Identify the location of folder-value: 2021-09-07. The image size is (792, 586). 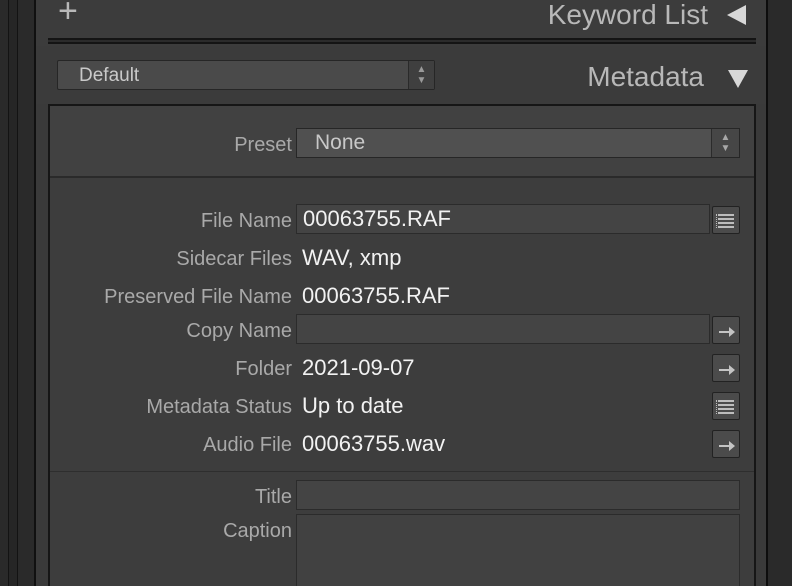
(358, 367).